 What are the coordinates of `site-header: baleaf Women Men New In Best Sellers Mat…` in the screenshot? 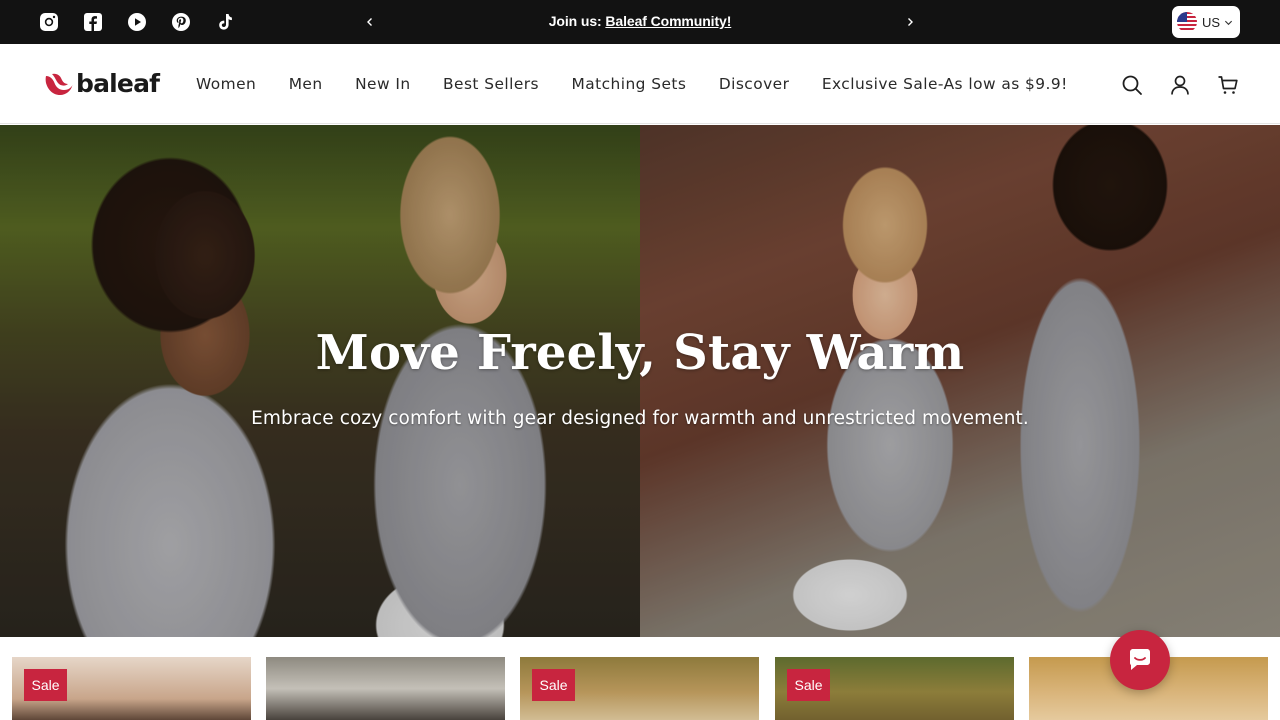 It's located at (640, 84).